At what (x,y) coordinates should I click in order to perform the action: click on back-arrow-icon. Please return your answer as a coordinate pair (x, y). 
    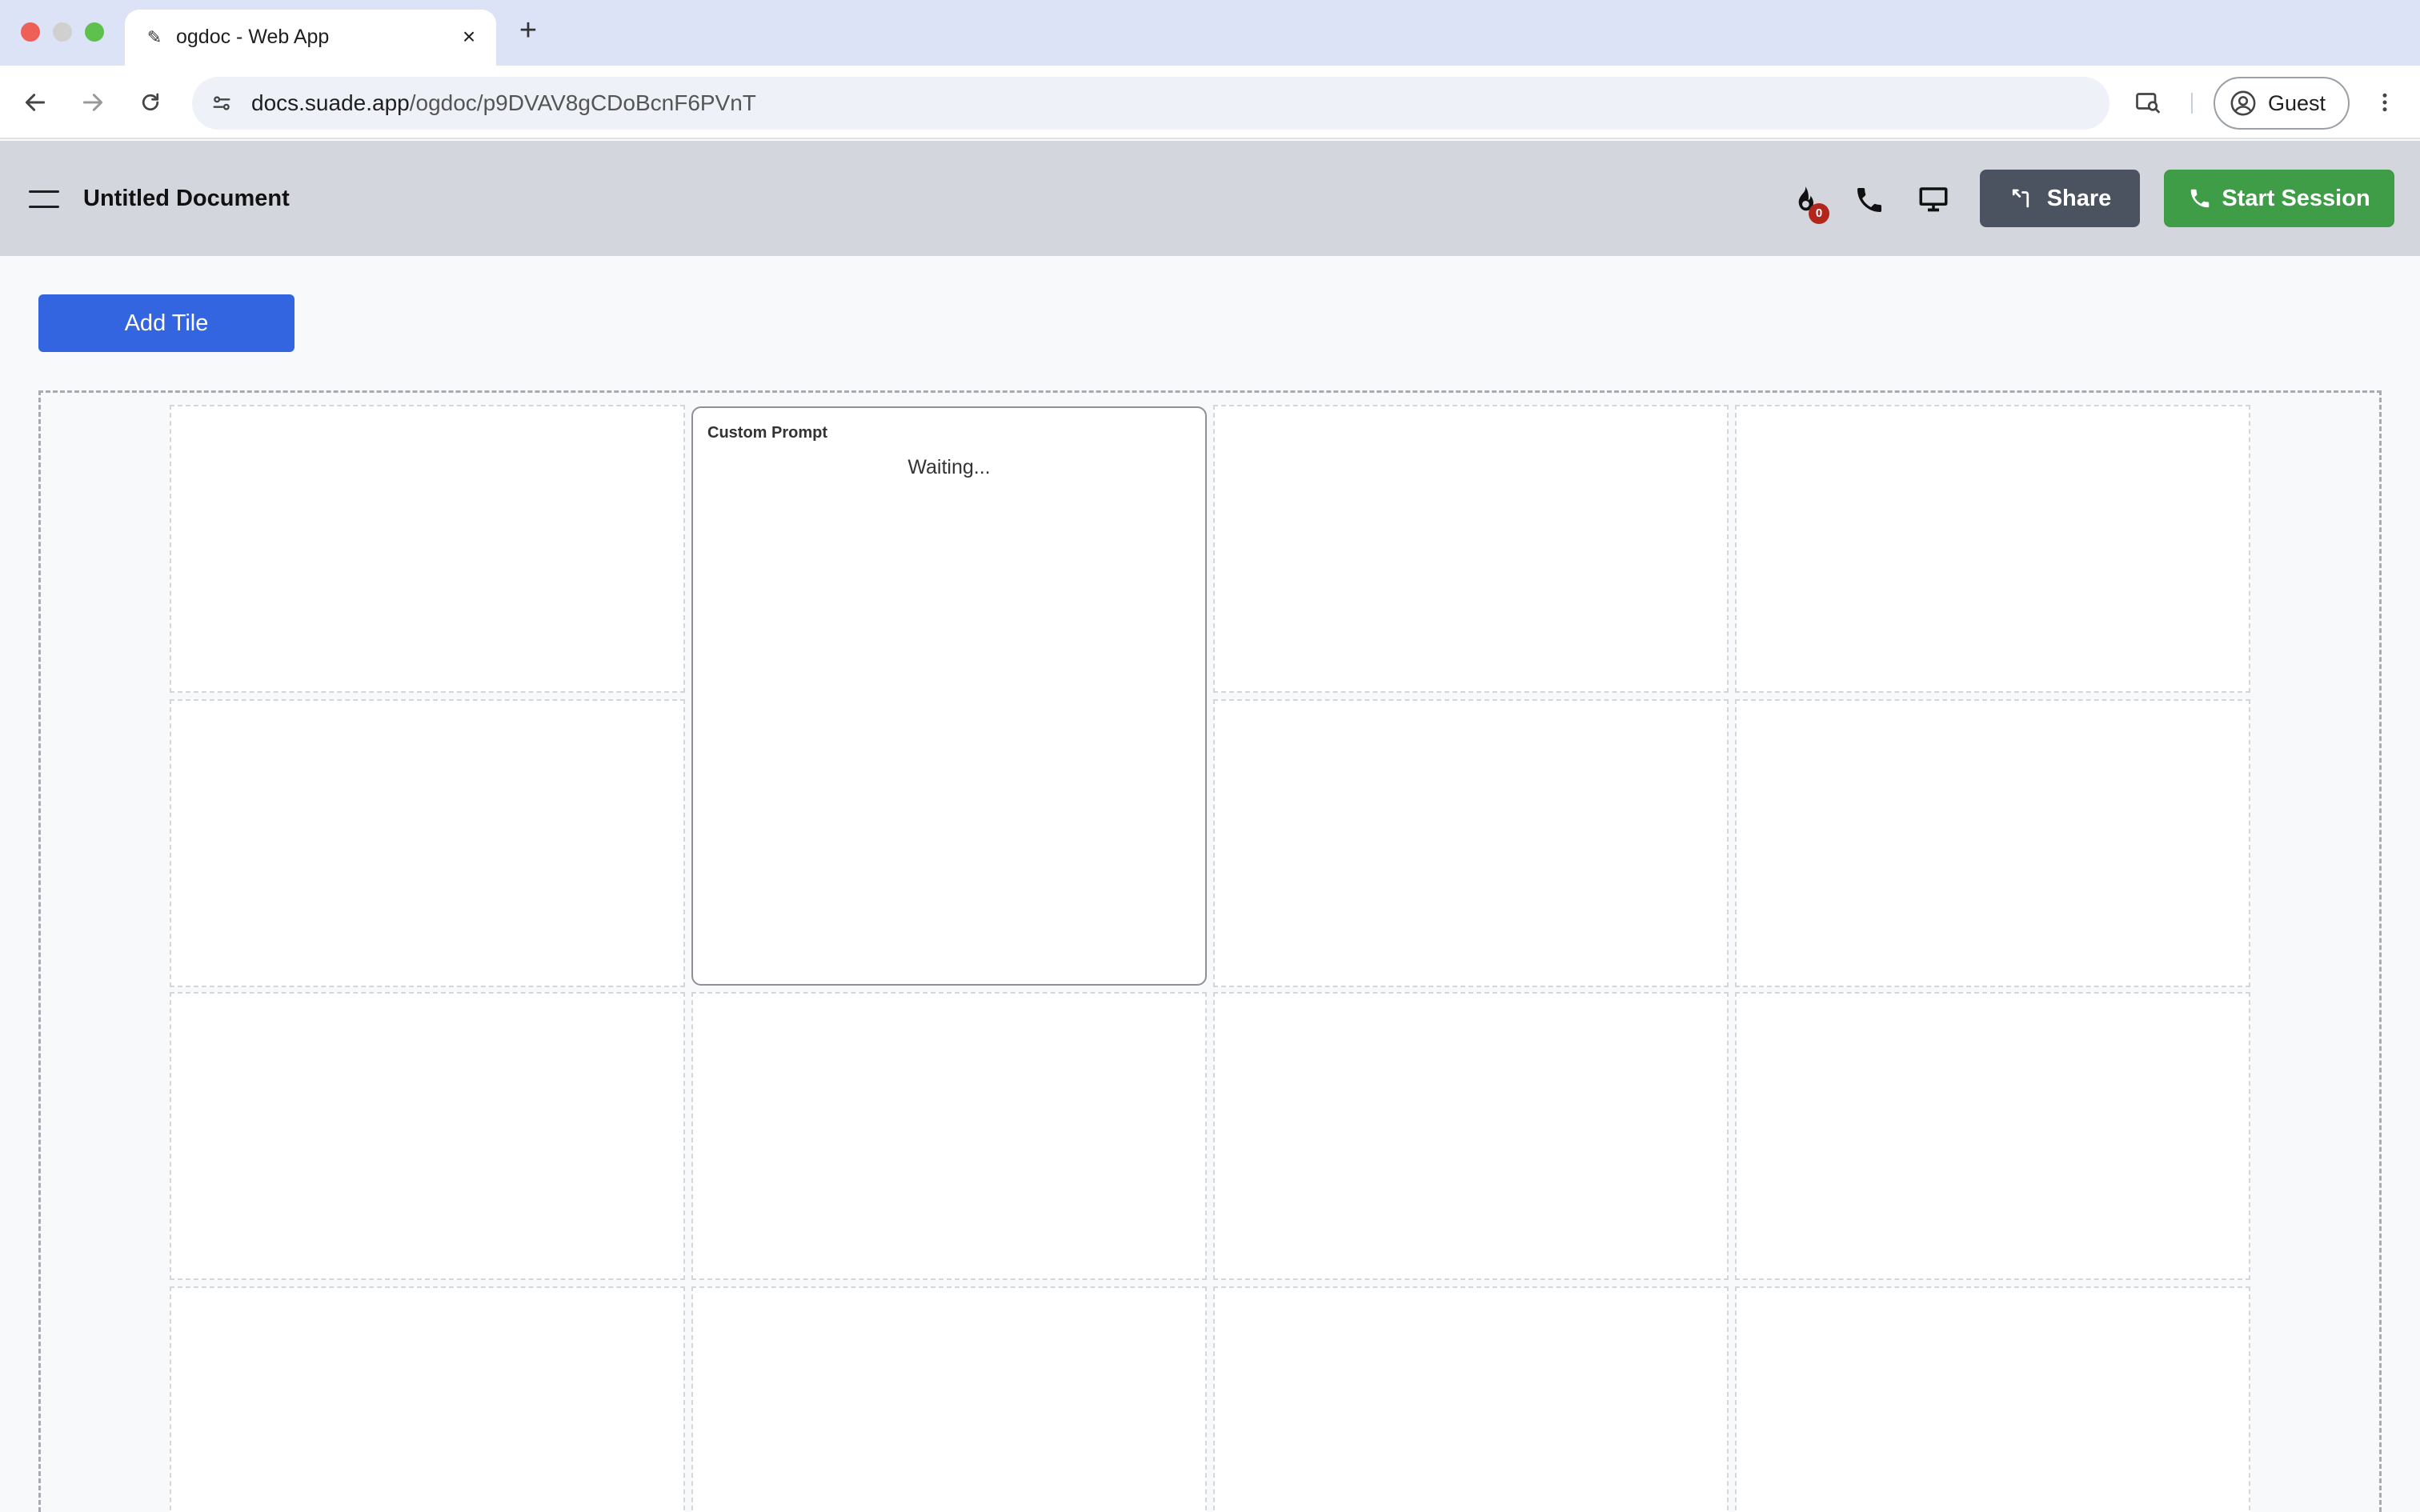
    Looking at the image, I should click on (35, 102).